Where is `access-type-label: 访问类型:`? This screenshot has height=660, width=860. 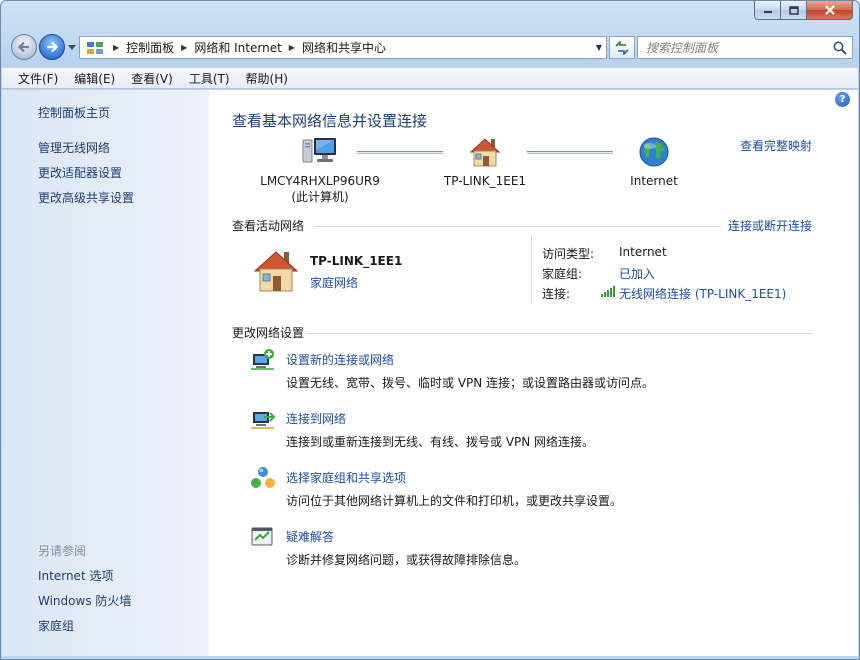 access-type-label: 访问类型: is located at coordinates (568, 254).